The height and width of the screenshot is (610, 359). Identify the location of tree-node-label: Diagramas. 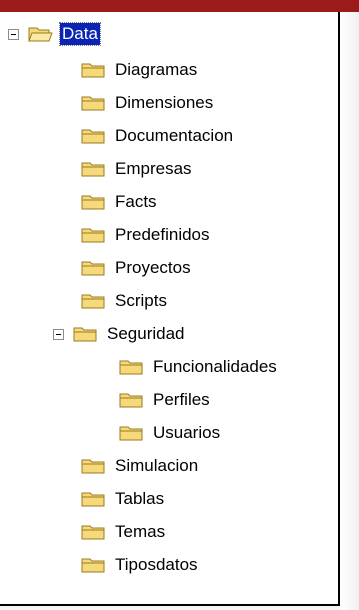
(156, 69).